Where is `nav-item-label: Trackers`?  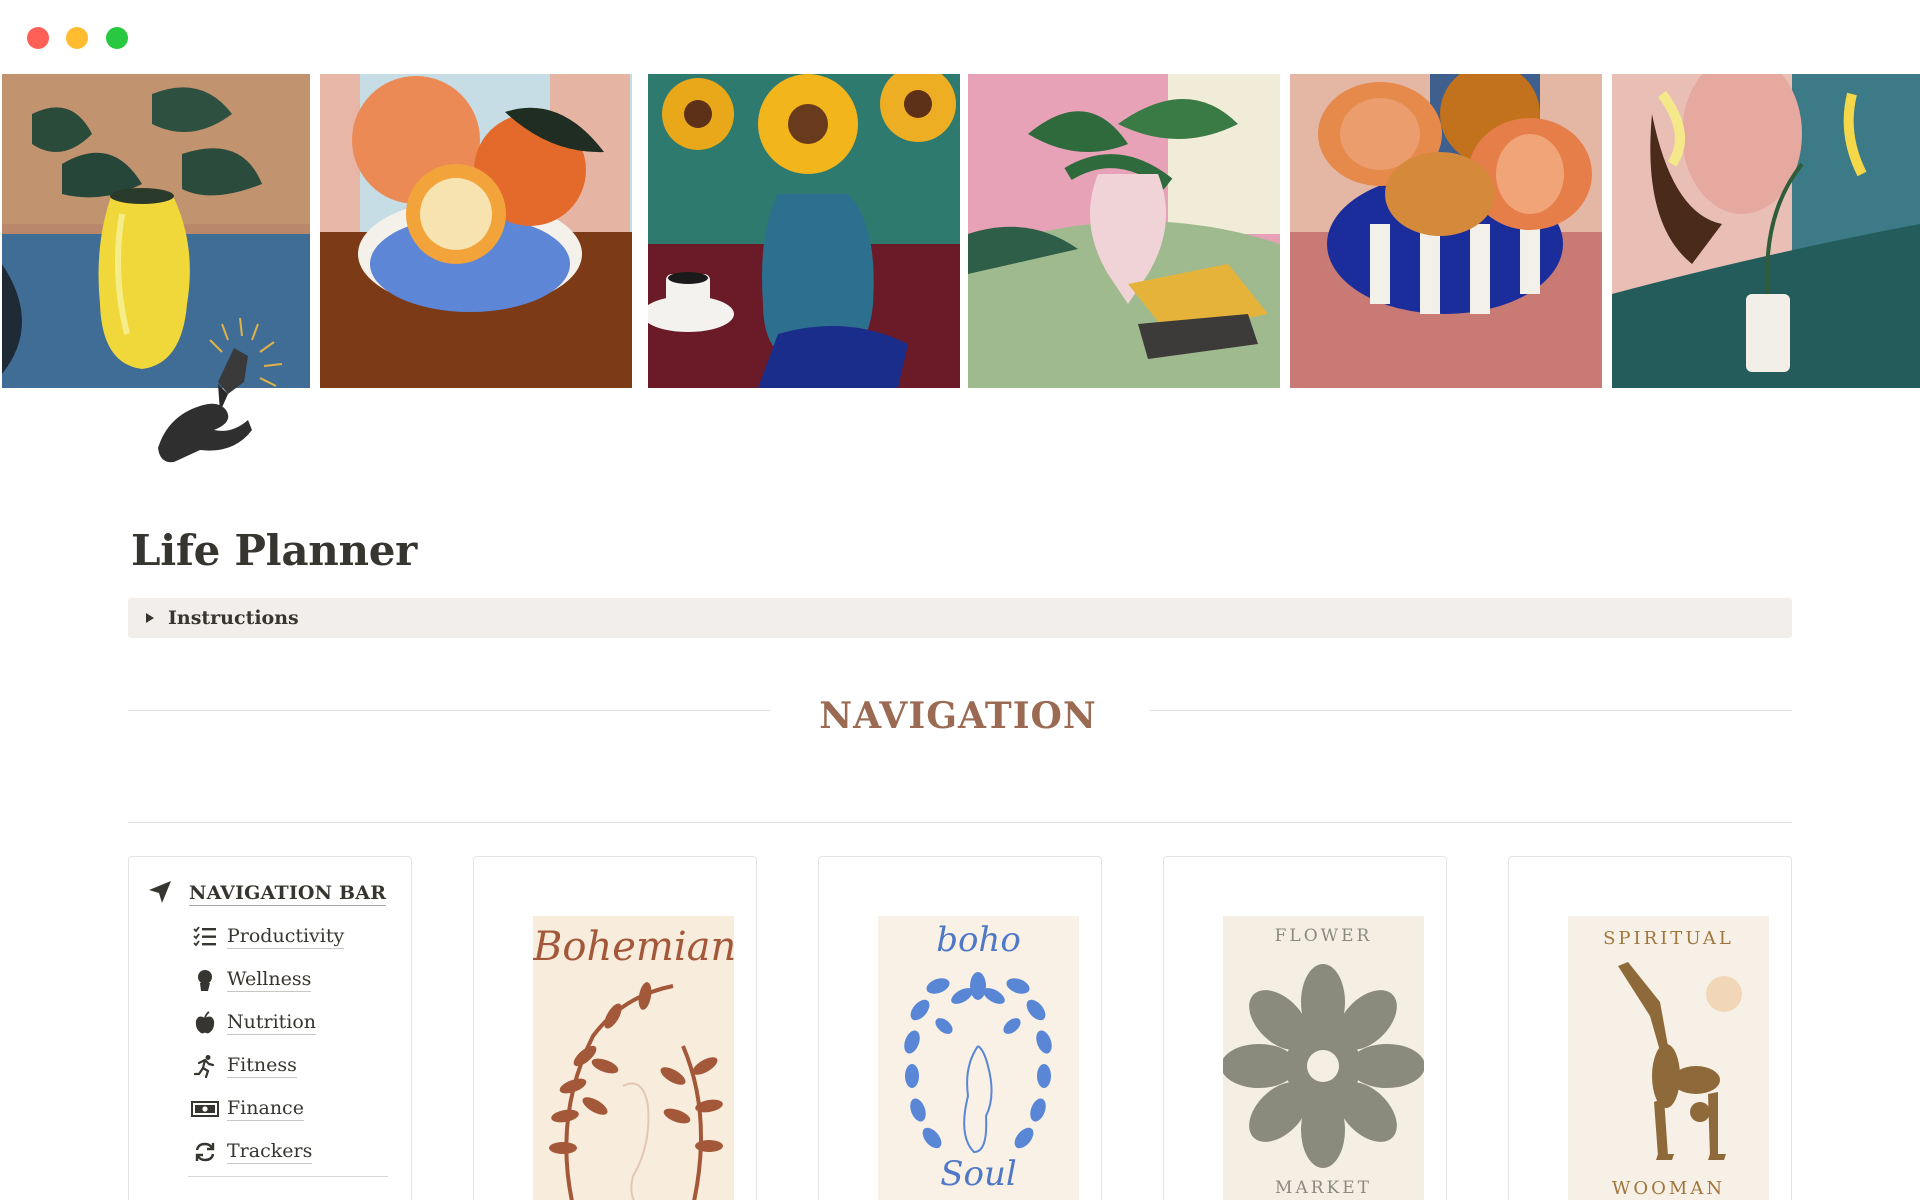
nav-item-label: Trackers is located at coordinates (270, 1152).